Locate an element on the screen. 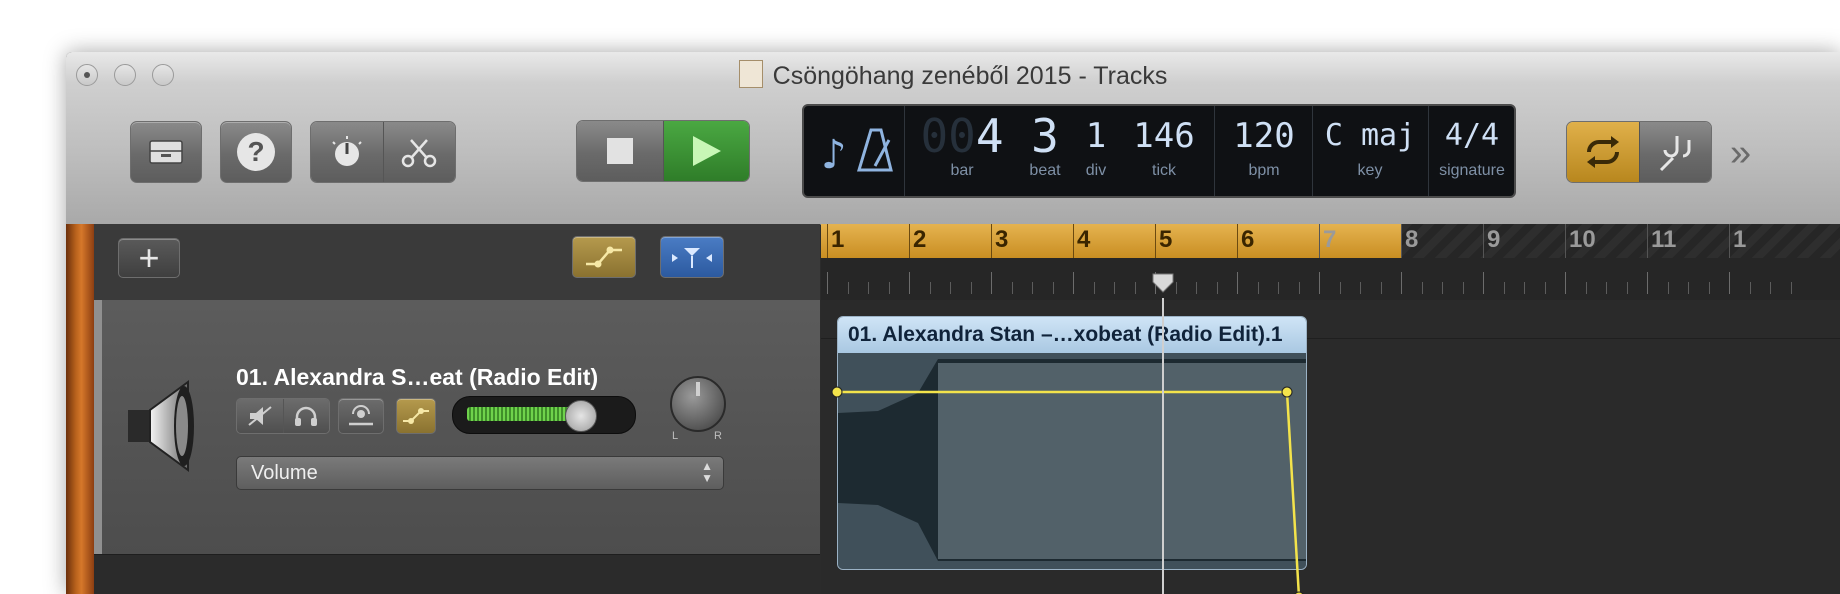 Image resolution: width=1840 pixels, height=594 pixels. key-display: C maj key is located at coordinates (1370, 151).